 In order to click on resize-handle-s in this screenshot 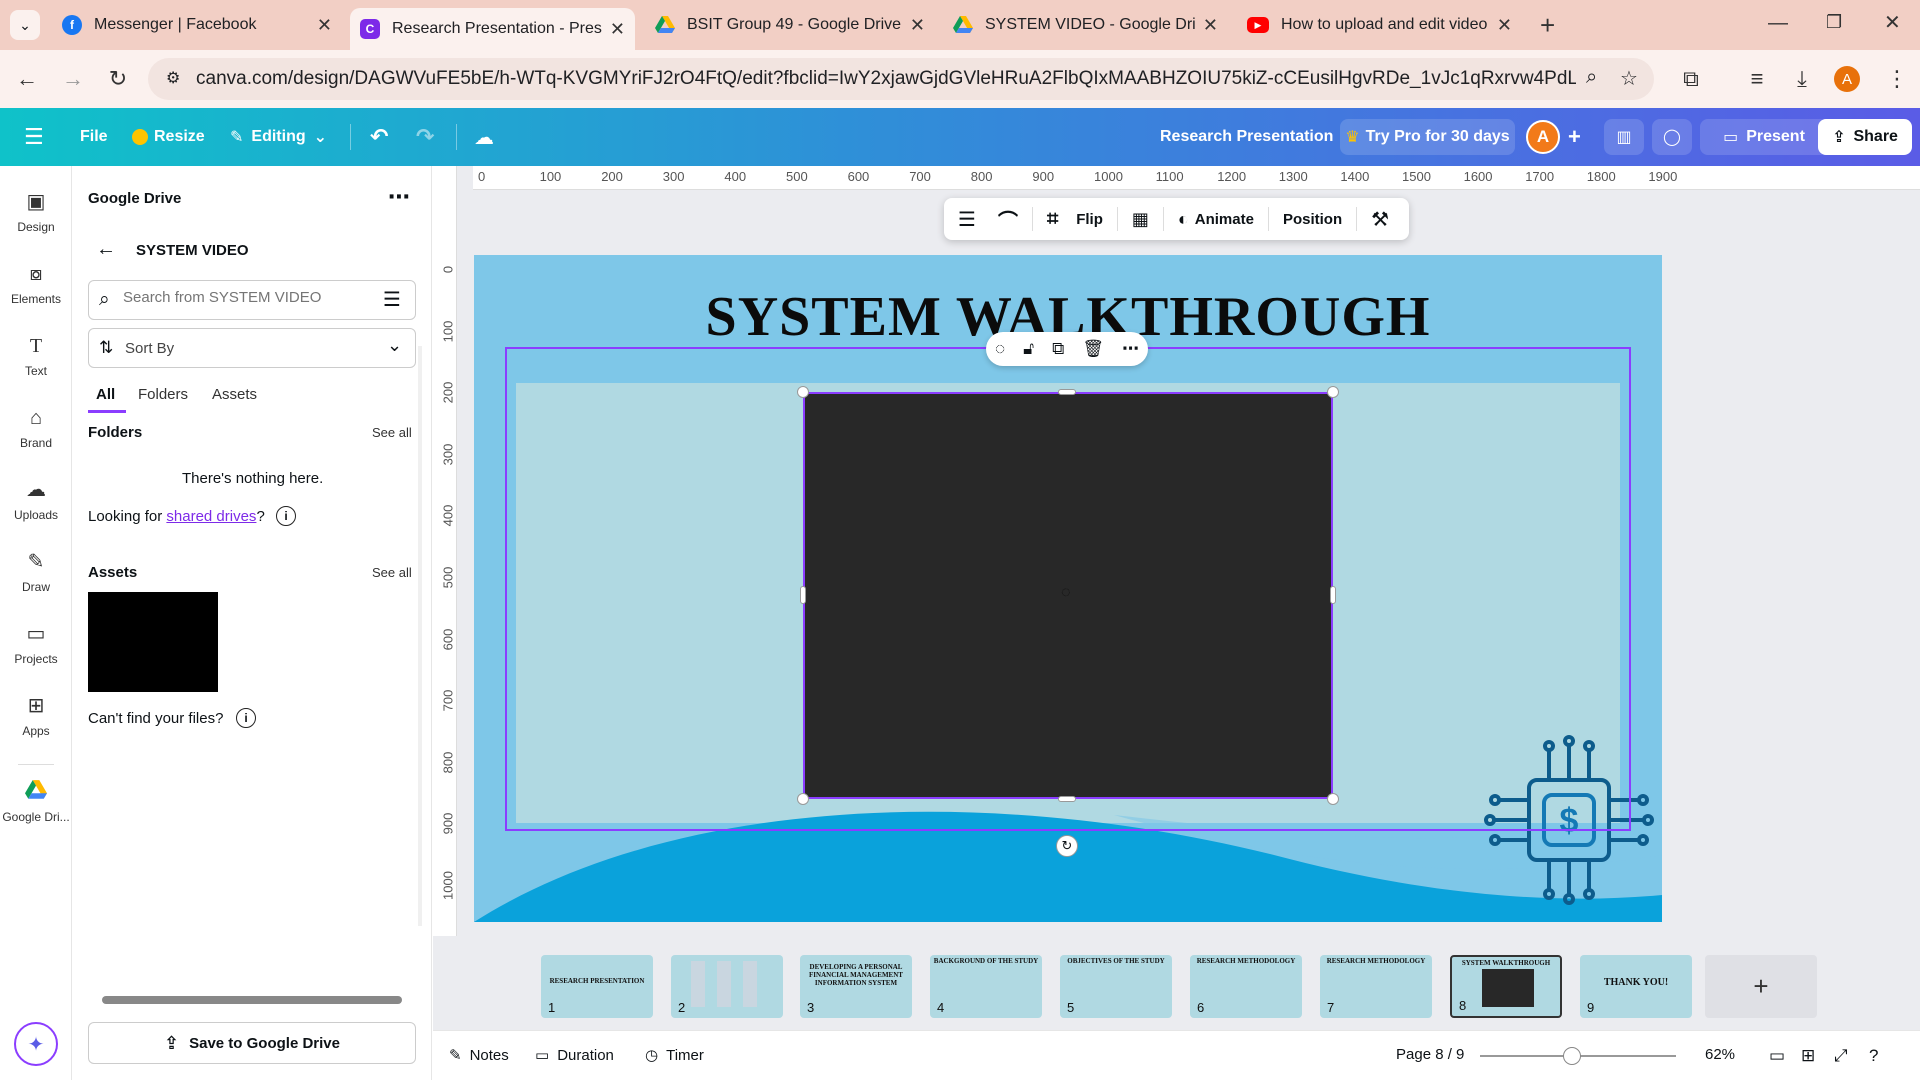, I will do `click(1067, 799)`.